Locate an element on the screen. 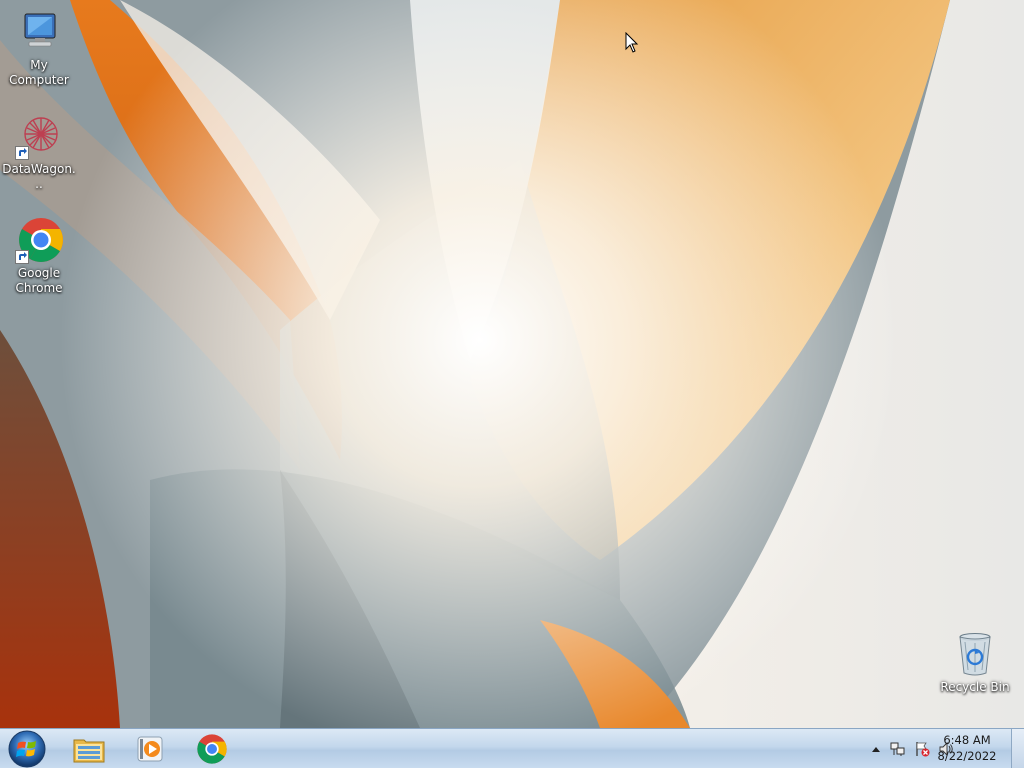 This screenshot has height=769, width=1024. show-hidden-icons-arrow is located at coordinates (876, 749).